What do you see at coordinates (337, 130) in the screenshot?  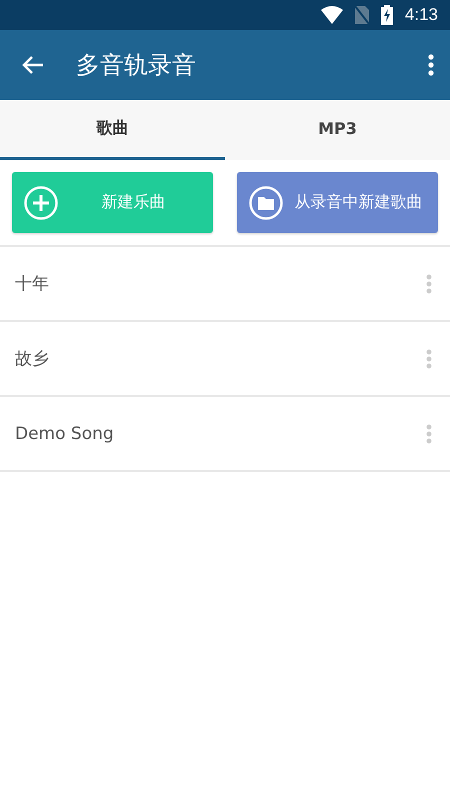 I see `tab: MP3` at bounding box center [337, 130].